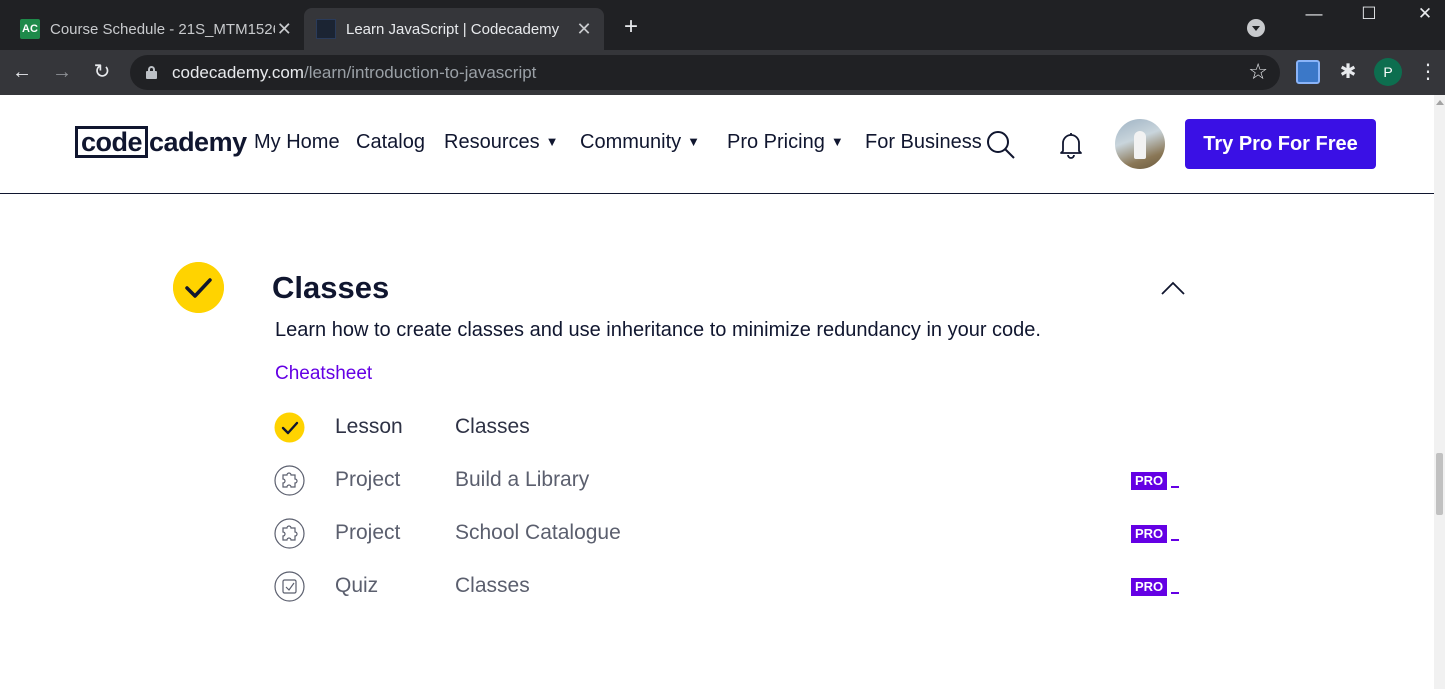 This screenshot has height=689, width=1445. Describe the element at coordinates (22, 72) in the screenshot. I see `back-arrow-icon: ←` at that location.